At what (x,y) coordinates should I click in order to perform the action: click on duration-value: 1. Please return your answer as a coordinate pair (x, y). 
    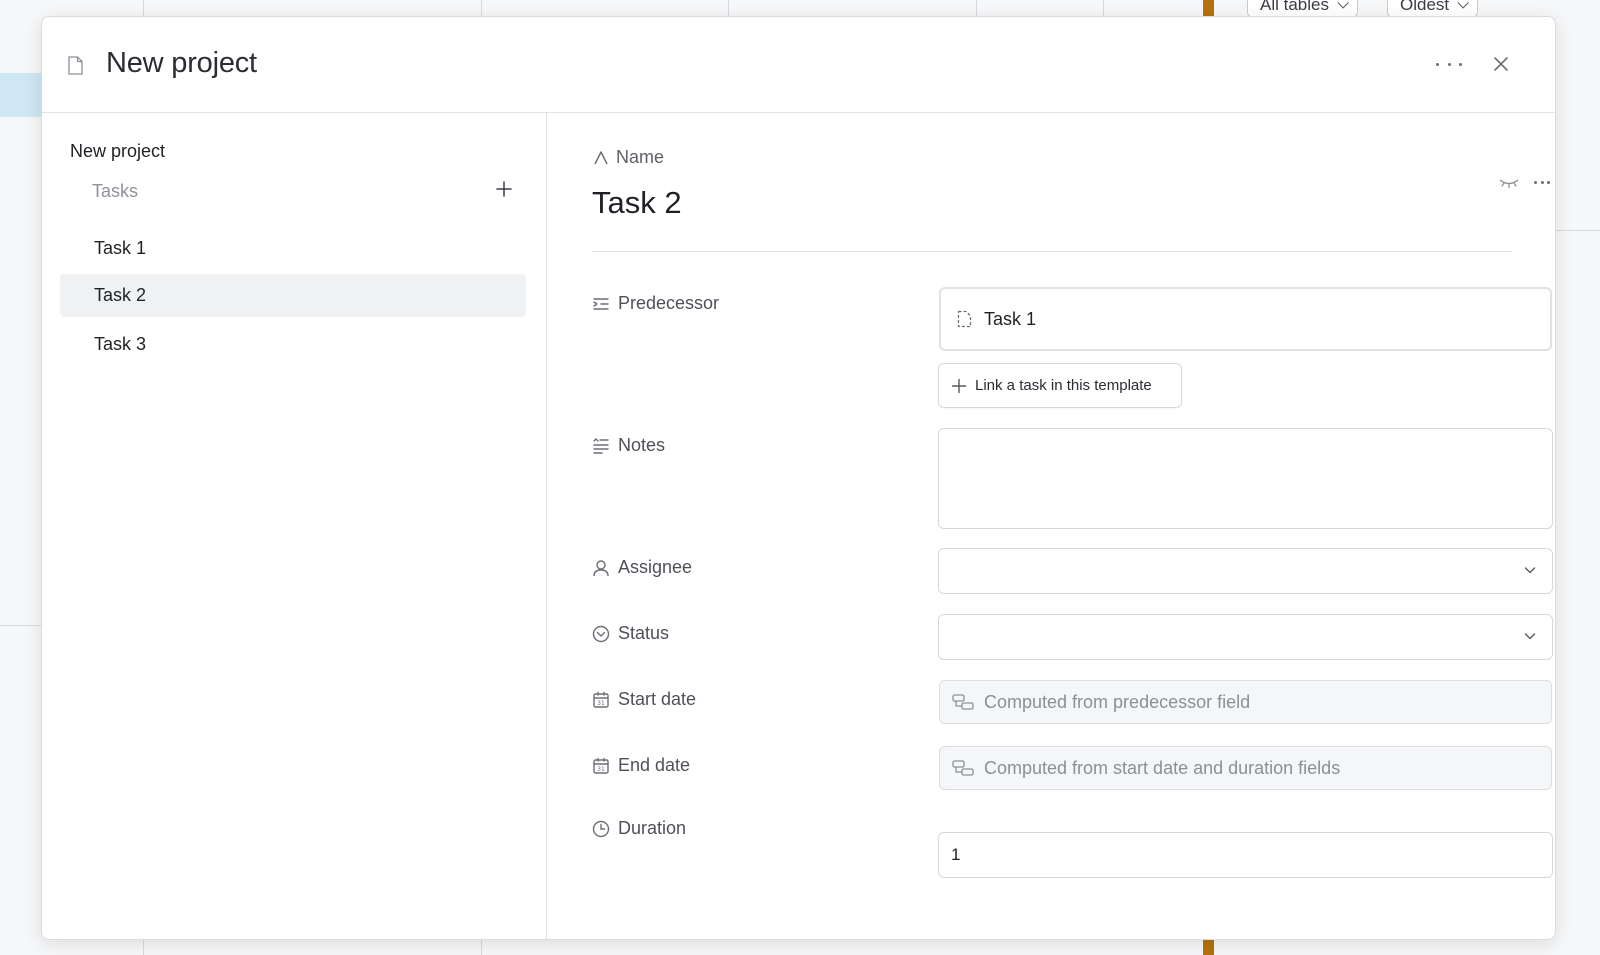
    Looking at the image, I should click on (956, 854).